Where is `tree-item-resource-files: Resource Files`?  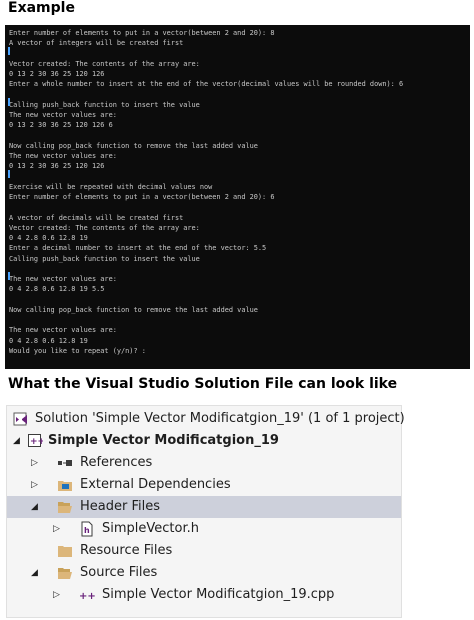
tree-item-resource-files: Resource Files is located at coordinates (204, 551).